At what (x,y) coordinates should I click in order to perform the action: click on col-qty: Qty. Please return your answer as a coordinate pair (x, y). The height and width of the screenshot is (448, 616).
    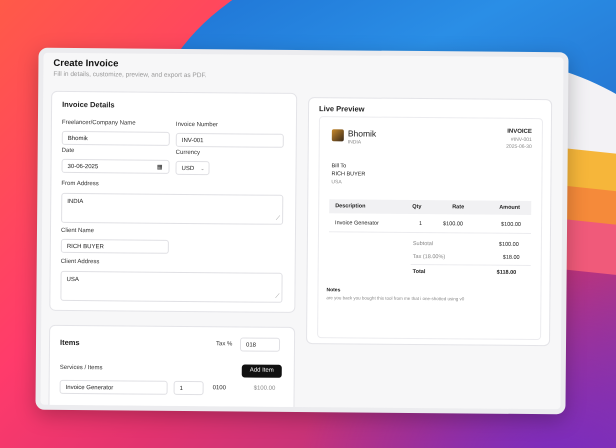
    Looking at the image, I should click on (417, 207).